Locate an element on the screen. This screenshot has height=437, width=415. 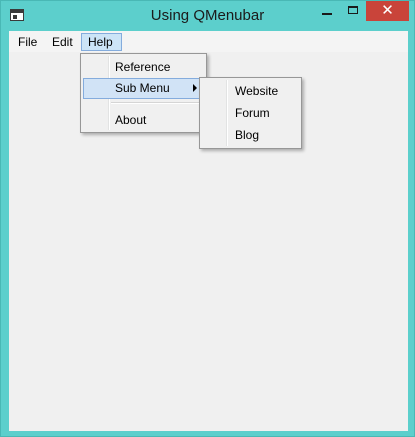
menu-item-label: Sub Menu is located at coordinates (142, 88).